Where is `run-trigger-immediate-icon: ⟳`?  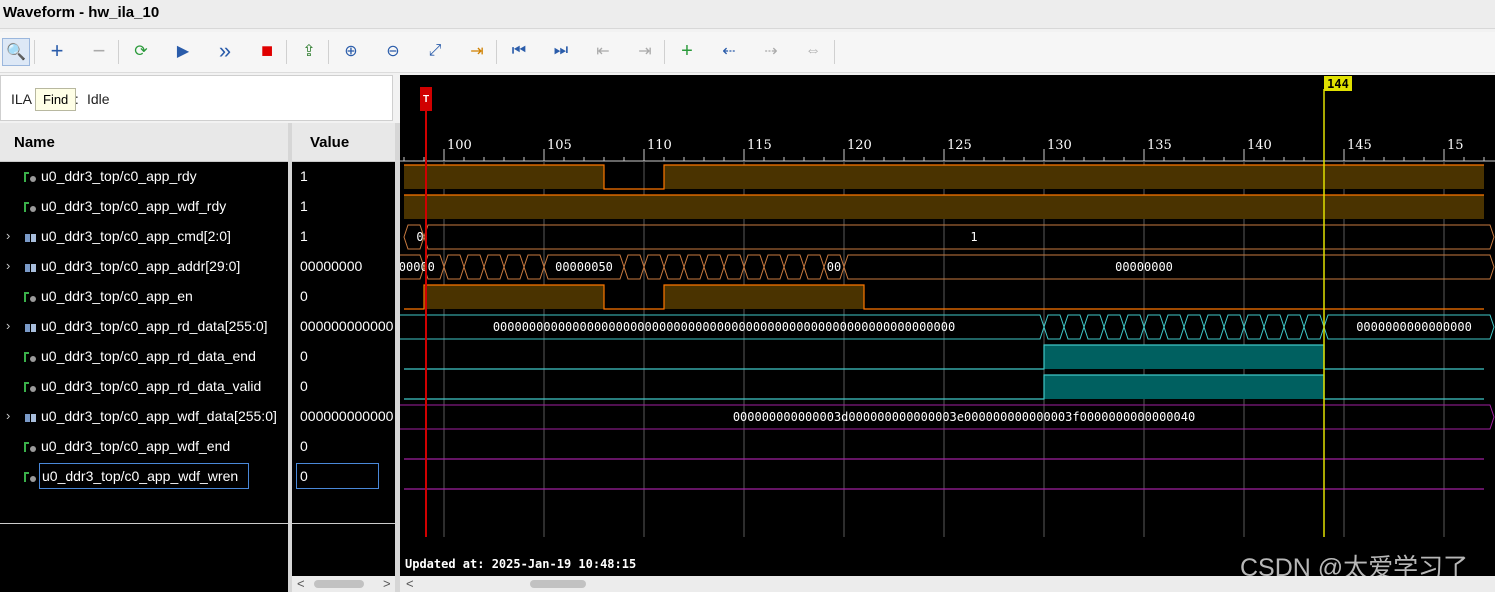 run-trigger-immediate-icon: ⟳ is located at coordinates (141, 51).